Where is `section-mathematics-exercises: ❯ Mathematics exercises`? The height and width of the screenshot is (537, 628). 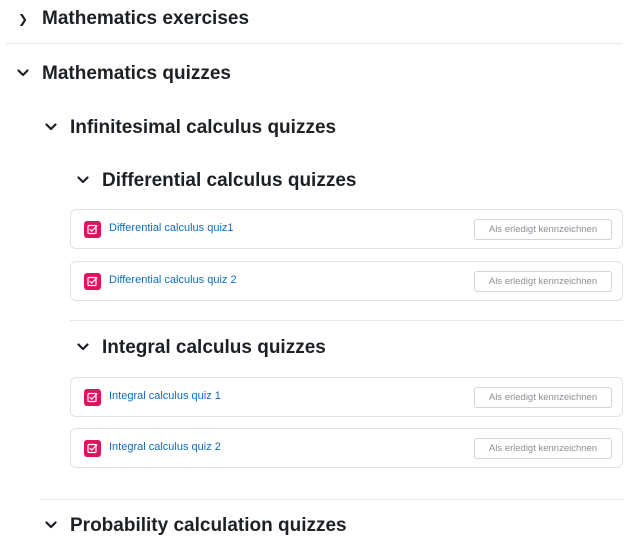 section-mathematics-exercises: ❯ Mathematics exercises is located at coordinates (132, 19).